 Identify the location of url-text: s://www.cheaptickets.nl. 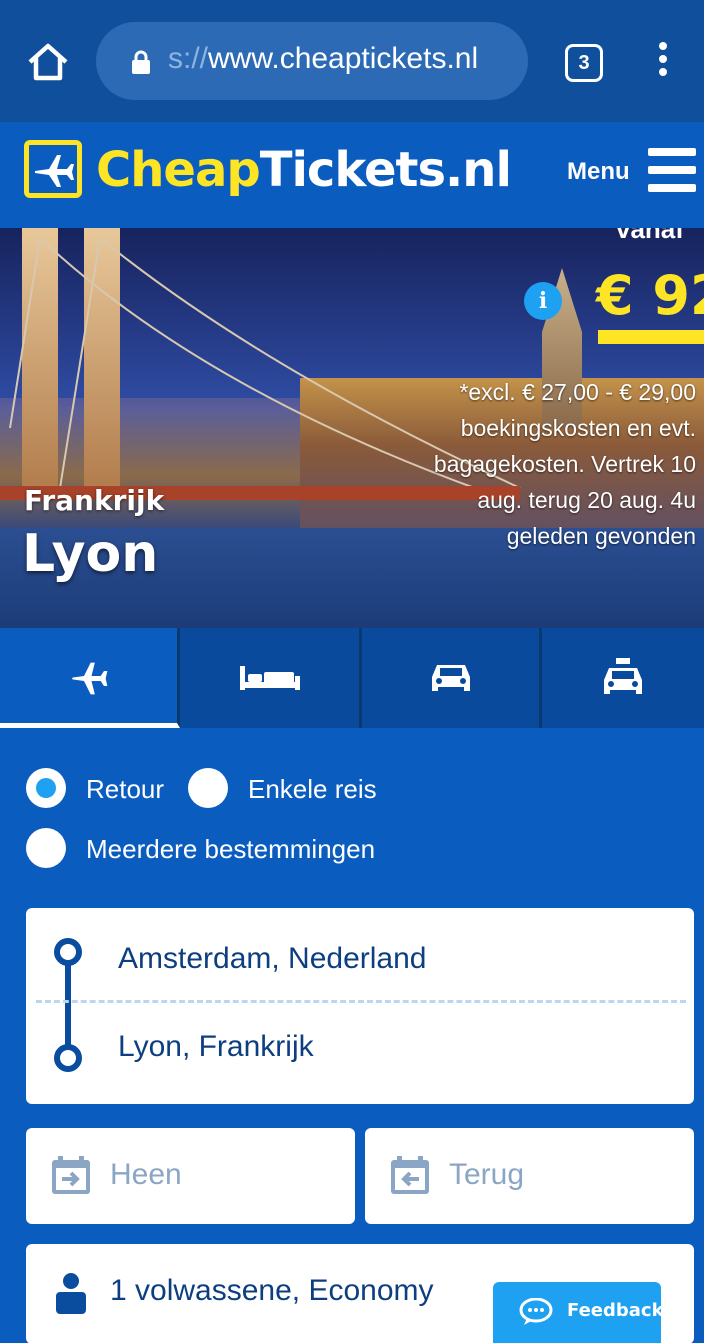
(323, 58).